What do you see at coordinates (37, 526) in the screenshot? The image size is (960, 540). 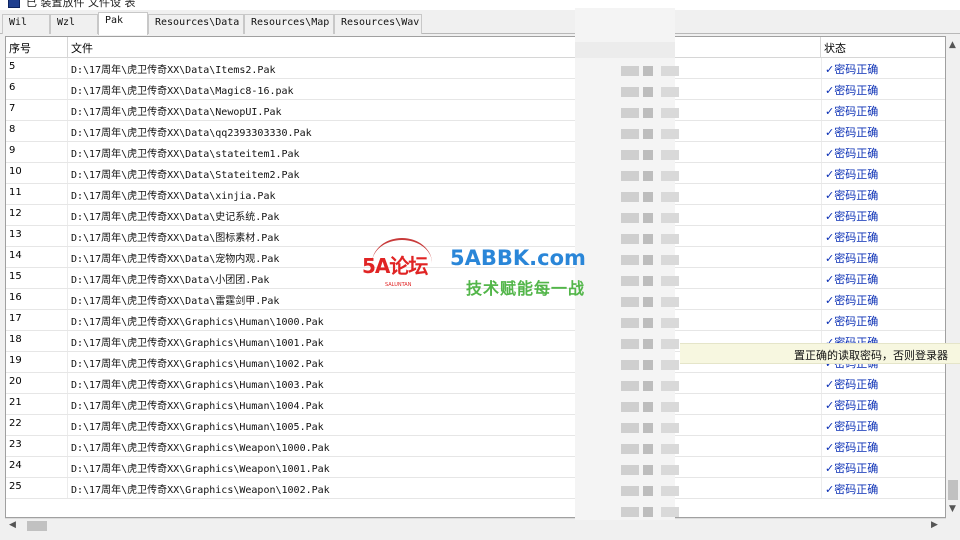 I see `horizontal-scroll-thumb` at bounding box center [37, 526].